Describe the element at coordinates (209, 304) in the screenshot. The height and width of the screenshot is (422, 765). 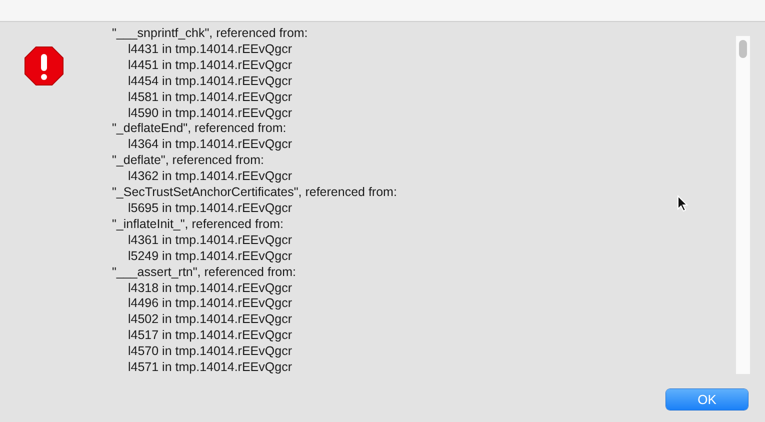
I see `log-line: l4496 in tmp.14014.rEEvQgcr` at that location.